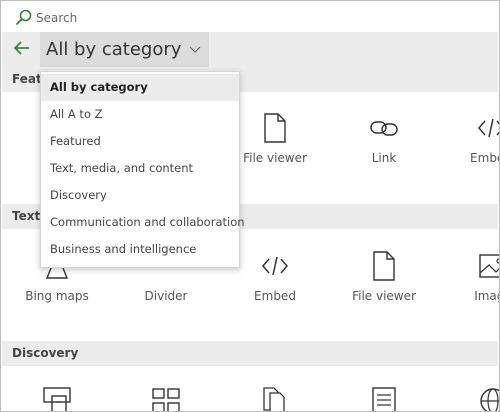 The width and height of the screenshot is (500, 412). What do you see at coordinates (195, 50) in the screenshot?
I see `chevron-down-icon` at bounding box center [195, 50].